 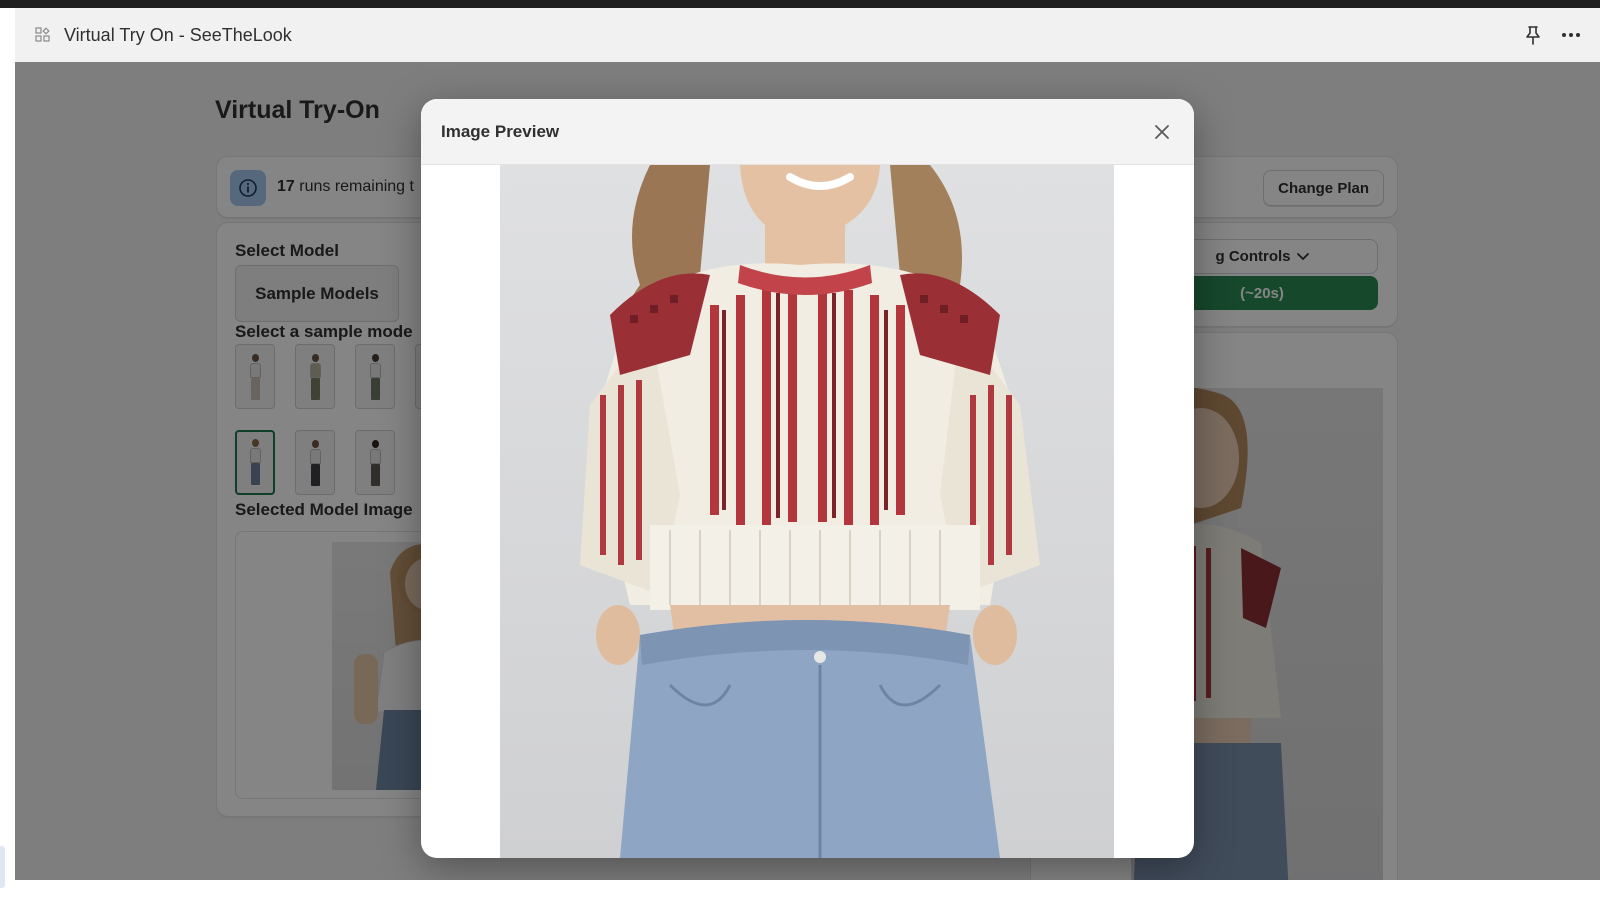 What do you see at coordinates (43, 35) in the screenshot?
I see `app-grid-icon` at bounding box center [43, 35].